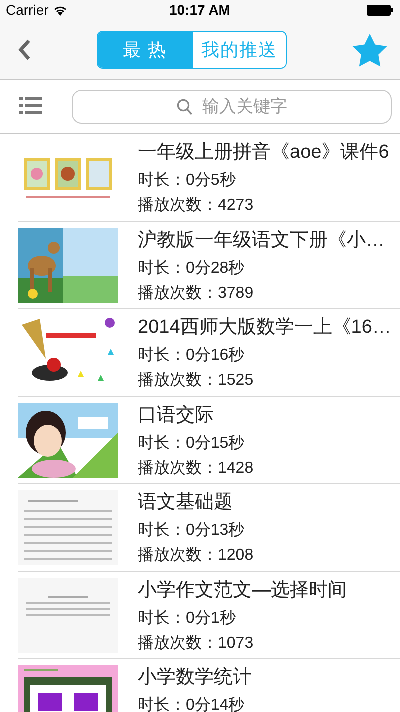 The height and width of the screenshot is (712, 400). What do you see at coordinates (239, 50) in the screenshot?
I see `tab: 我的推送` at bounding box center [239, 50].